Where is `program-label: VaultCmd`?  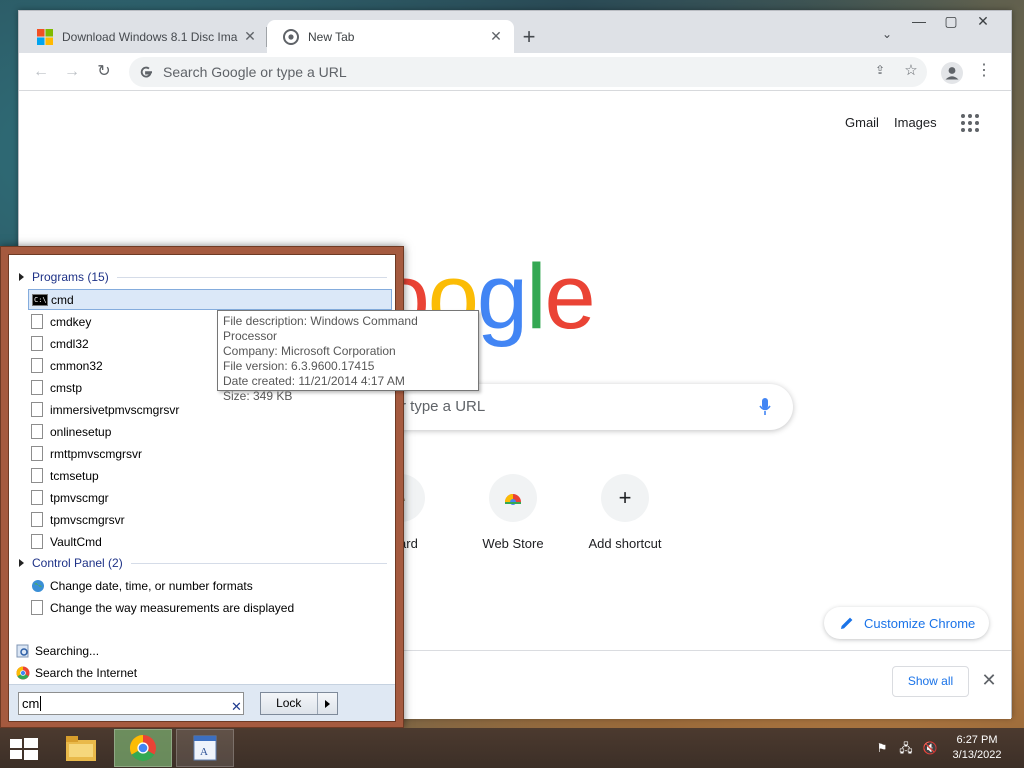 program-label: VaultCmd is located at coordinates (76, 541).